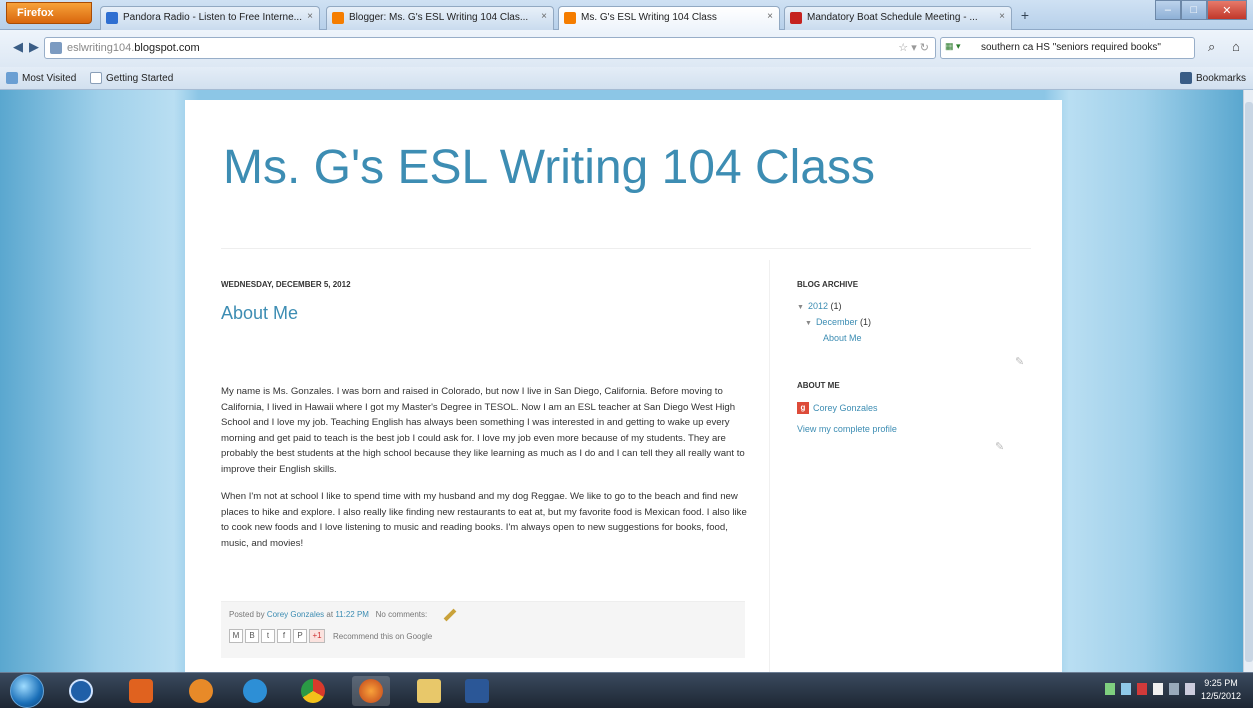 The image size is (1253, 708). Describe the element at coordinates (1168, 10) in the screenshot. I see `minimize-button: –` at that location.